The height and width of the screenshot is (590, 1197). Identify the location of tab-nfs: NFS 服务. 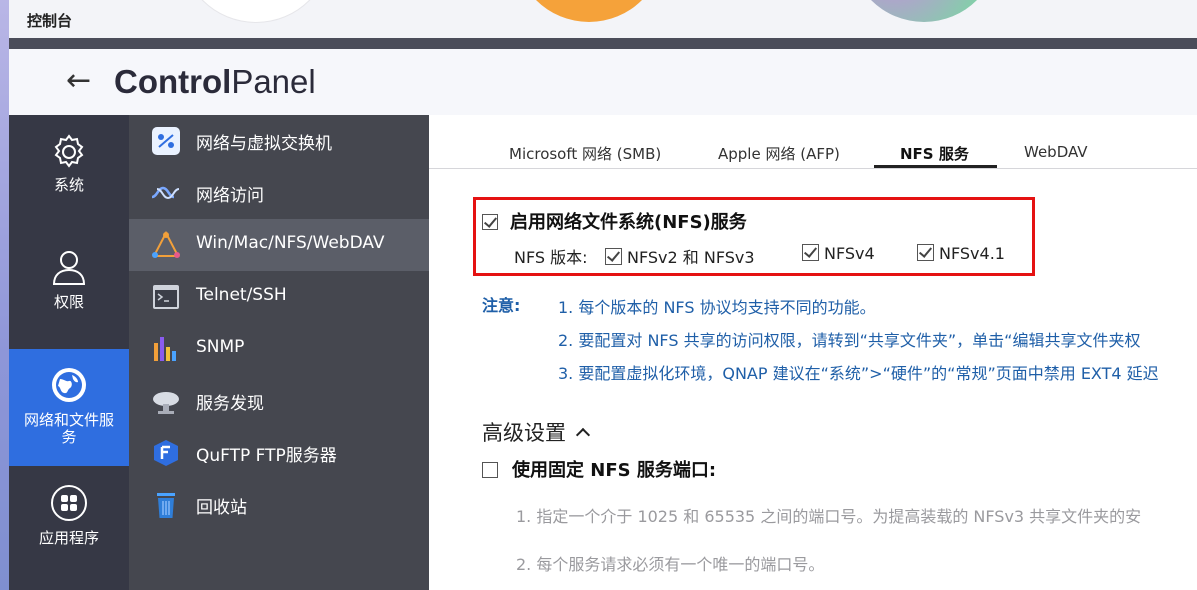
(934, 153).